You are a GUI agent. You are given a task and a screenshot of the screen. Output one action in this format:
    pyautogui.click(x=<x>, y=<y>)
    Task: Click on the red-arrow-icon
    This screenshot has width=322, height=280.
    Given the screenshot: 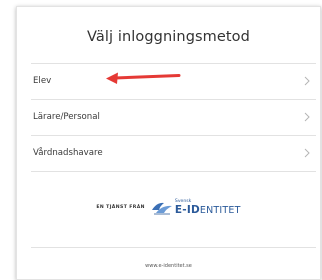 What is the action you would take?
    pyautogui.click(x=143, y=78)
    